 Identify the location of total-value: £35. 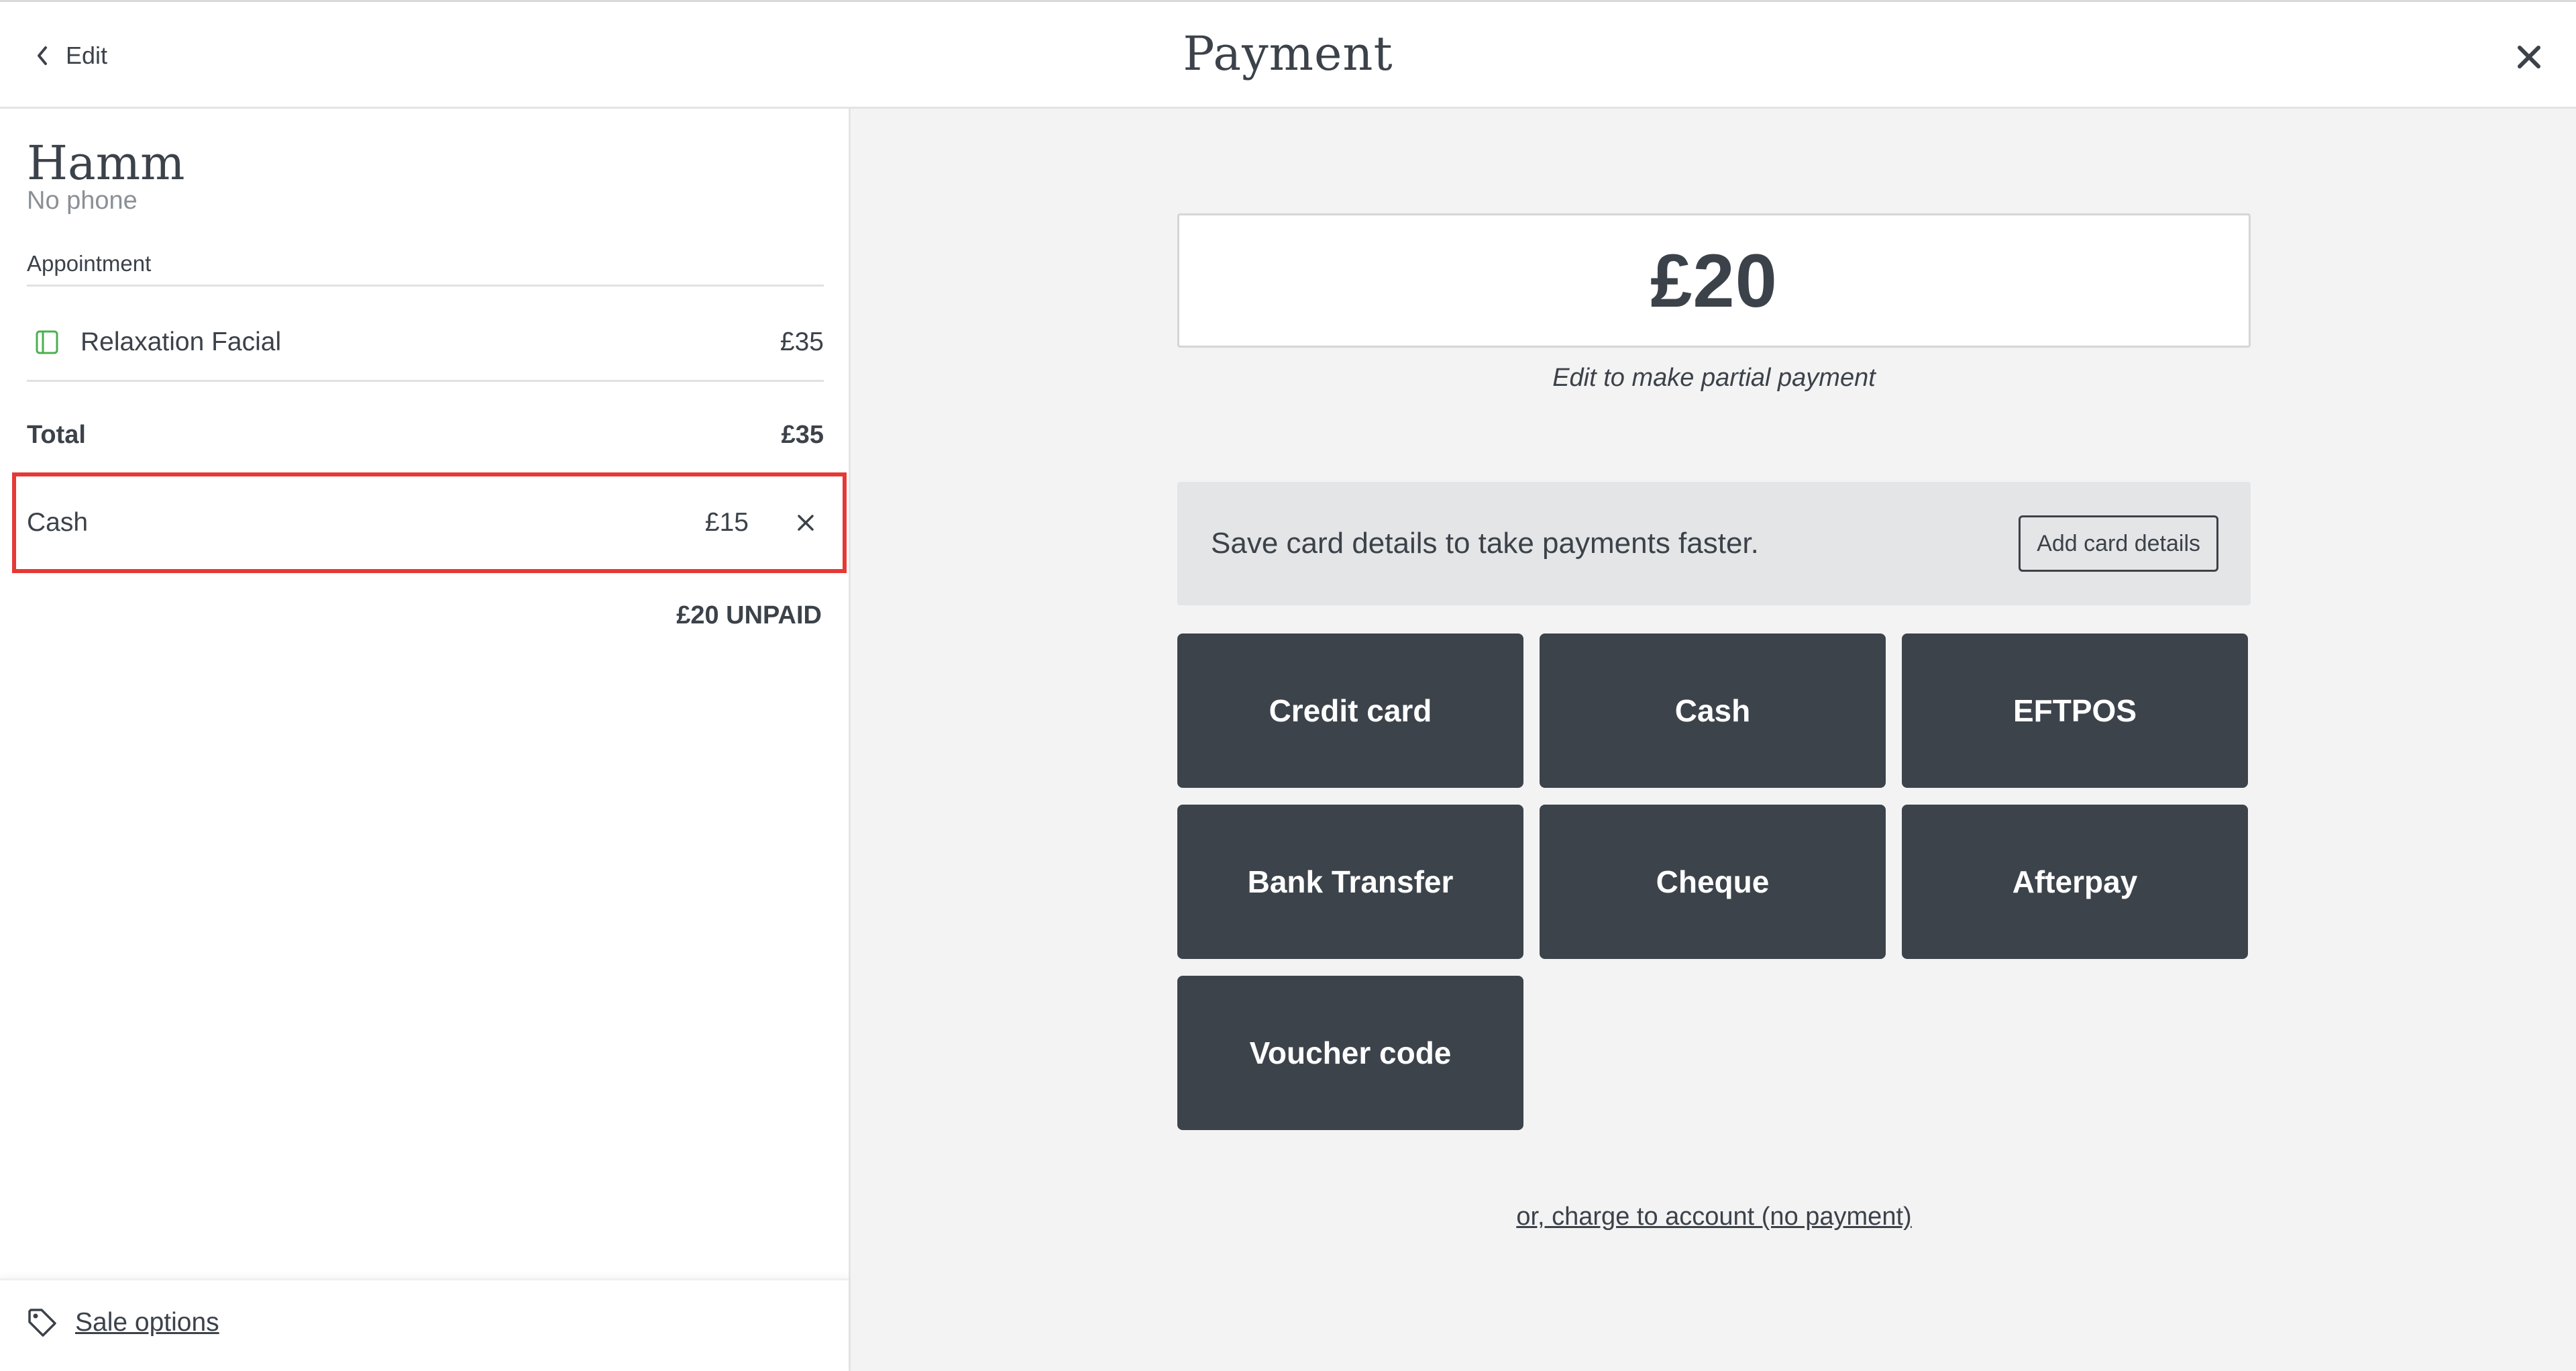
(802, 434).